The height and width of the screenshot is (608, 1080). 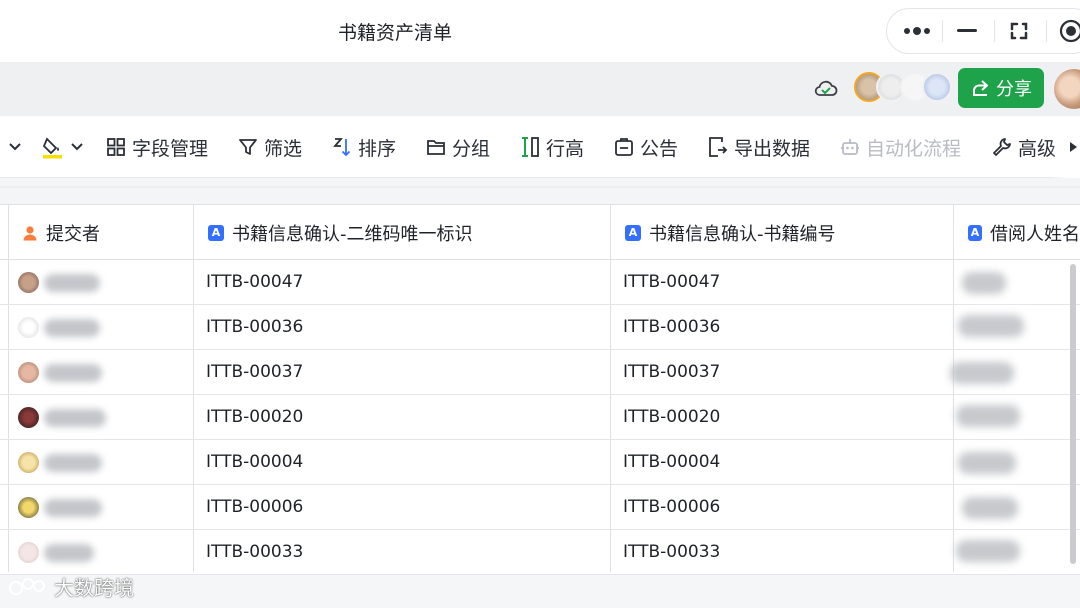 I want to click on qr-id-cell: ITTB-00047, so click(x=248, y=282).